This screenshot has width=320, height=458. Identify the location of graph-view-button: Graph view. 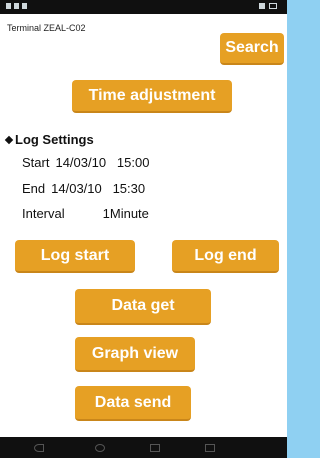
(135, 354).